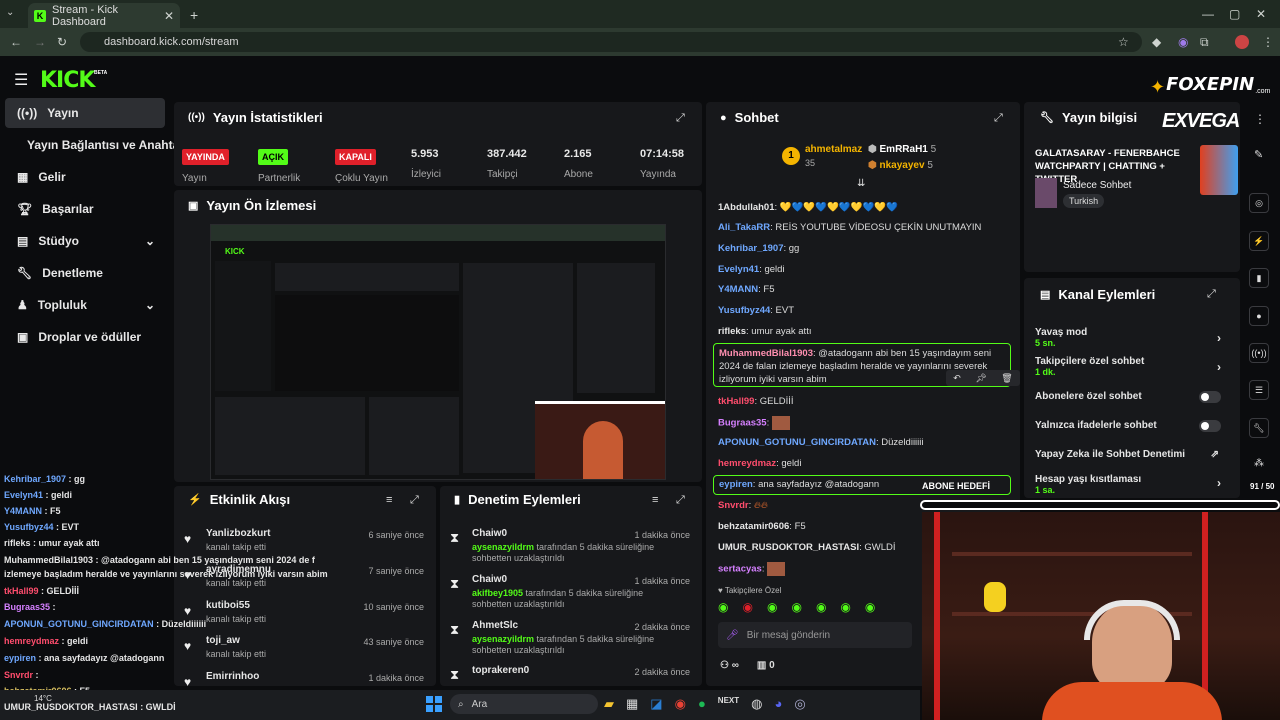 Image resolution: width=1280 pixels, height=720 pixels. Describe the element at coordinates (497, 593) in the screenshot. I see `mod-moderator: akifbey1905` at that location.